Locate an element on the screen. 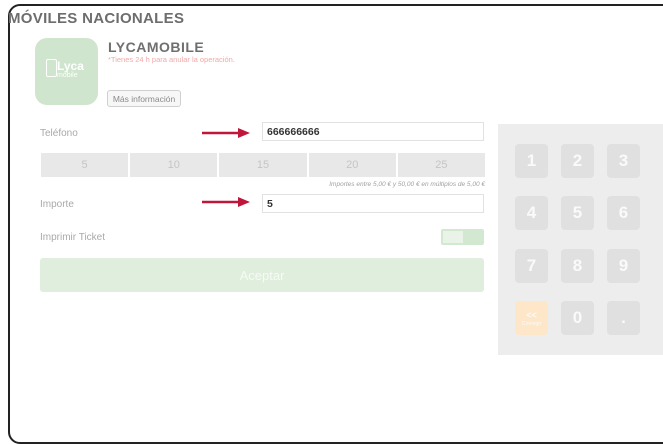 The width and height of the screenshot is (663, 444). ticket-label: Imprimir Ticket is located at coordinates (72, 237).